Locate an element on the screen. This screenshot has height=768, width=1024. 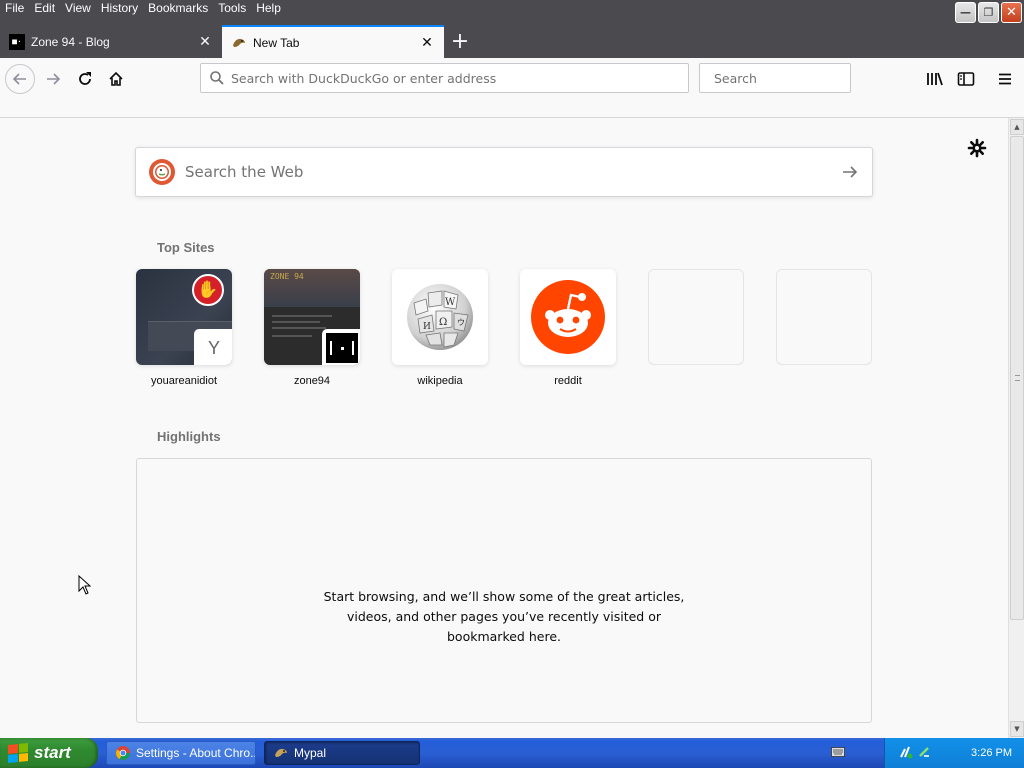
menu-history: History is located at coordinates (119, 8).